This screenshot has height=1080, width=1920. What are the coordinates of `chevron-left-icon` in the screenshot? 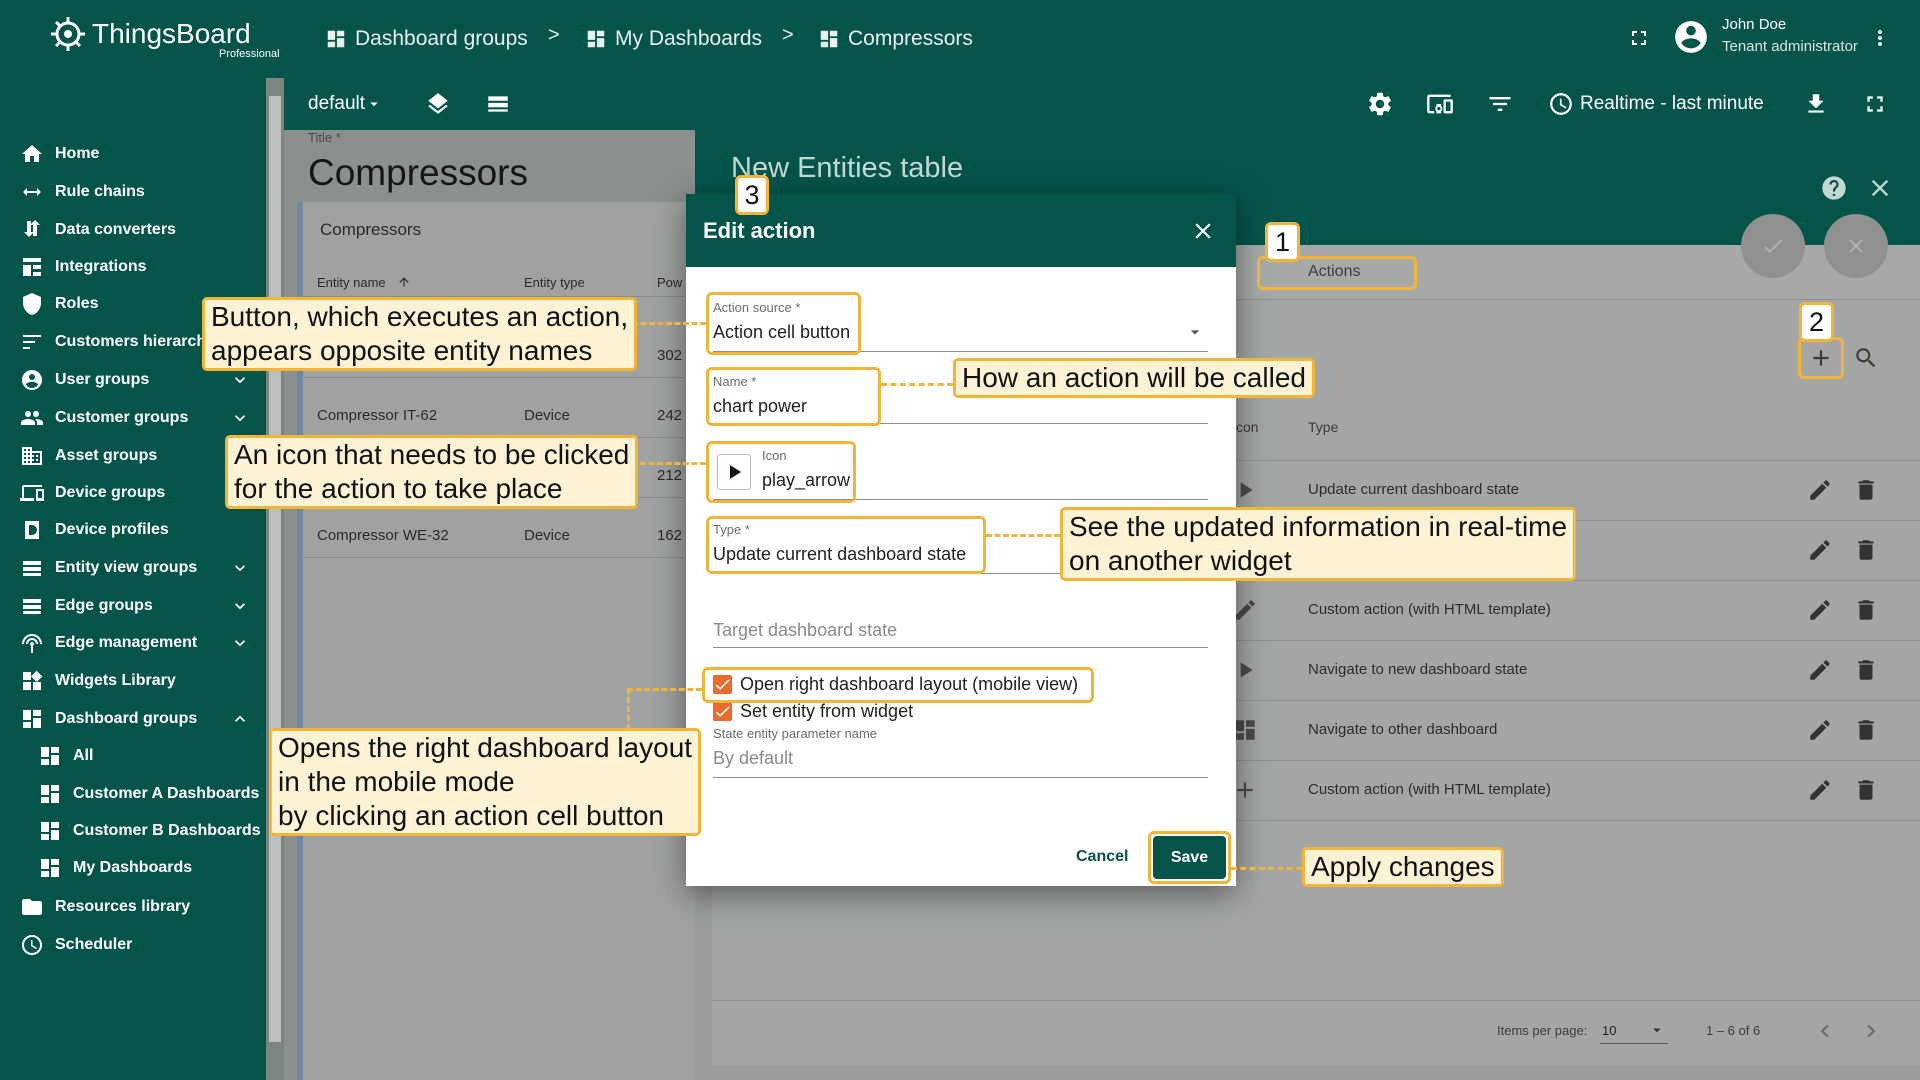 It's located at (1825, 1031).